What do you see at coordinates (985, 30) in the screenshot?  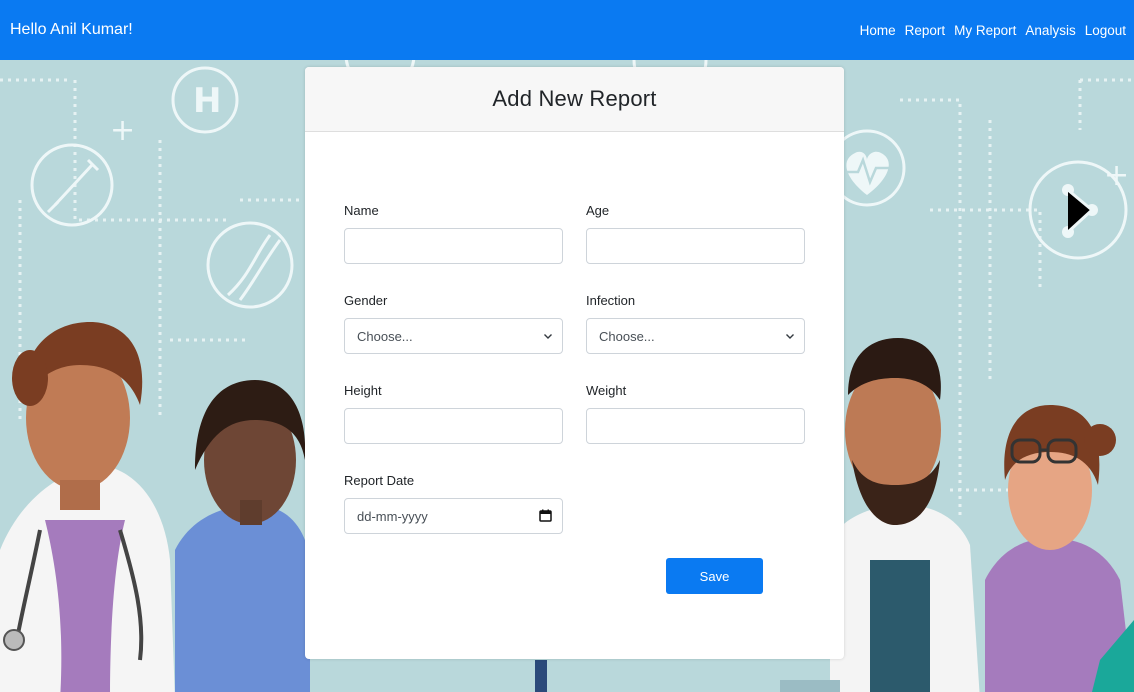 I see `nav-my-report: My Report` at bounding box center [985, 30].